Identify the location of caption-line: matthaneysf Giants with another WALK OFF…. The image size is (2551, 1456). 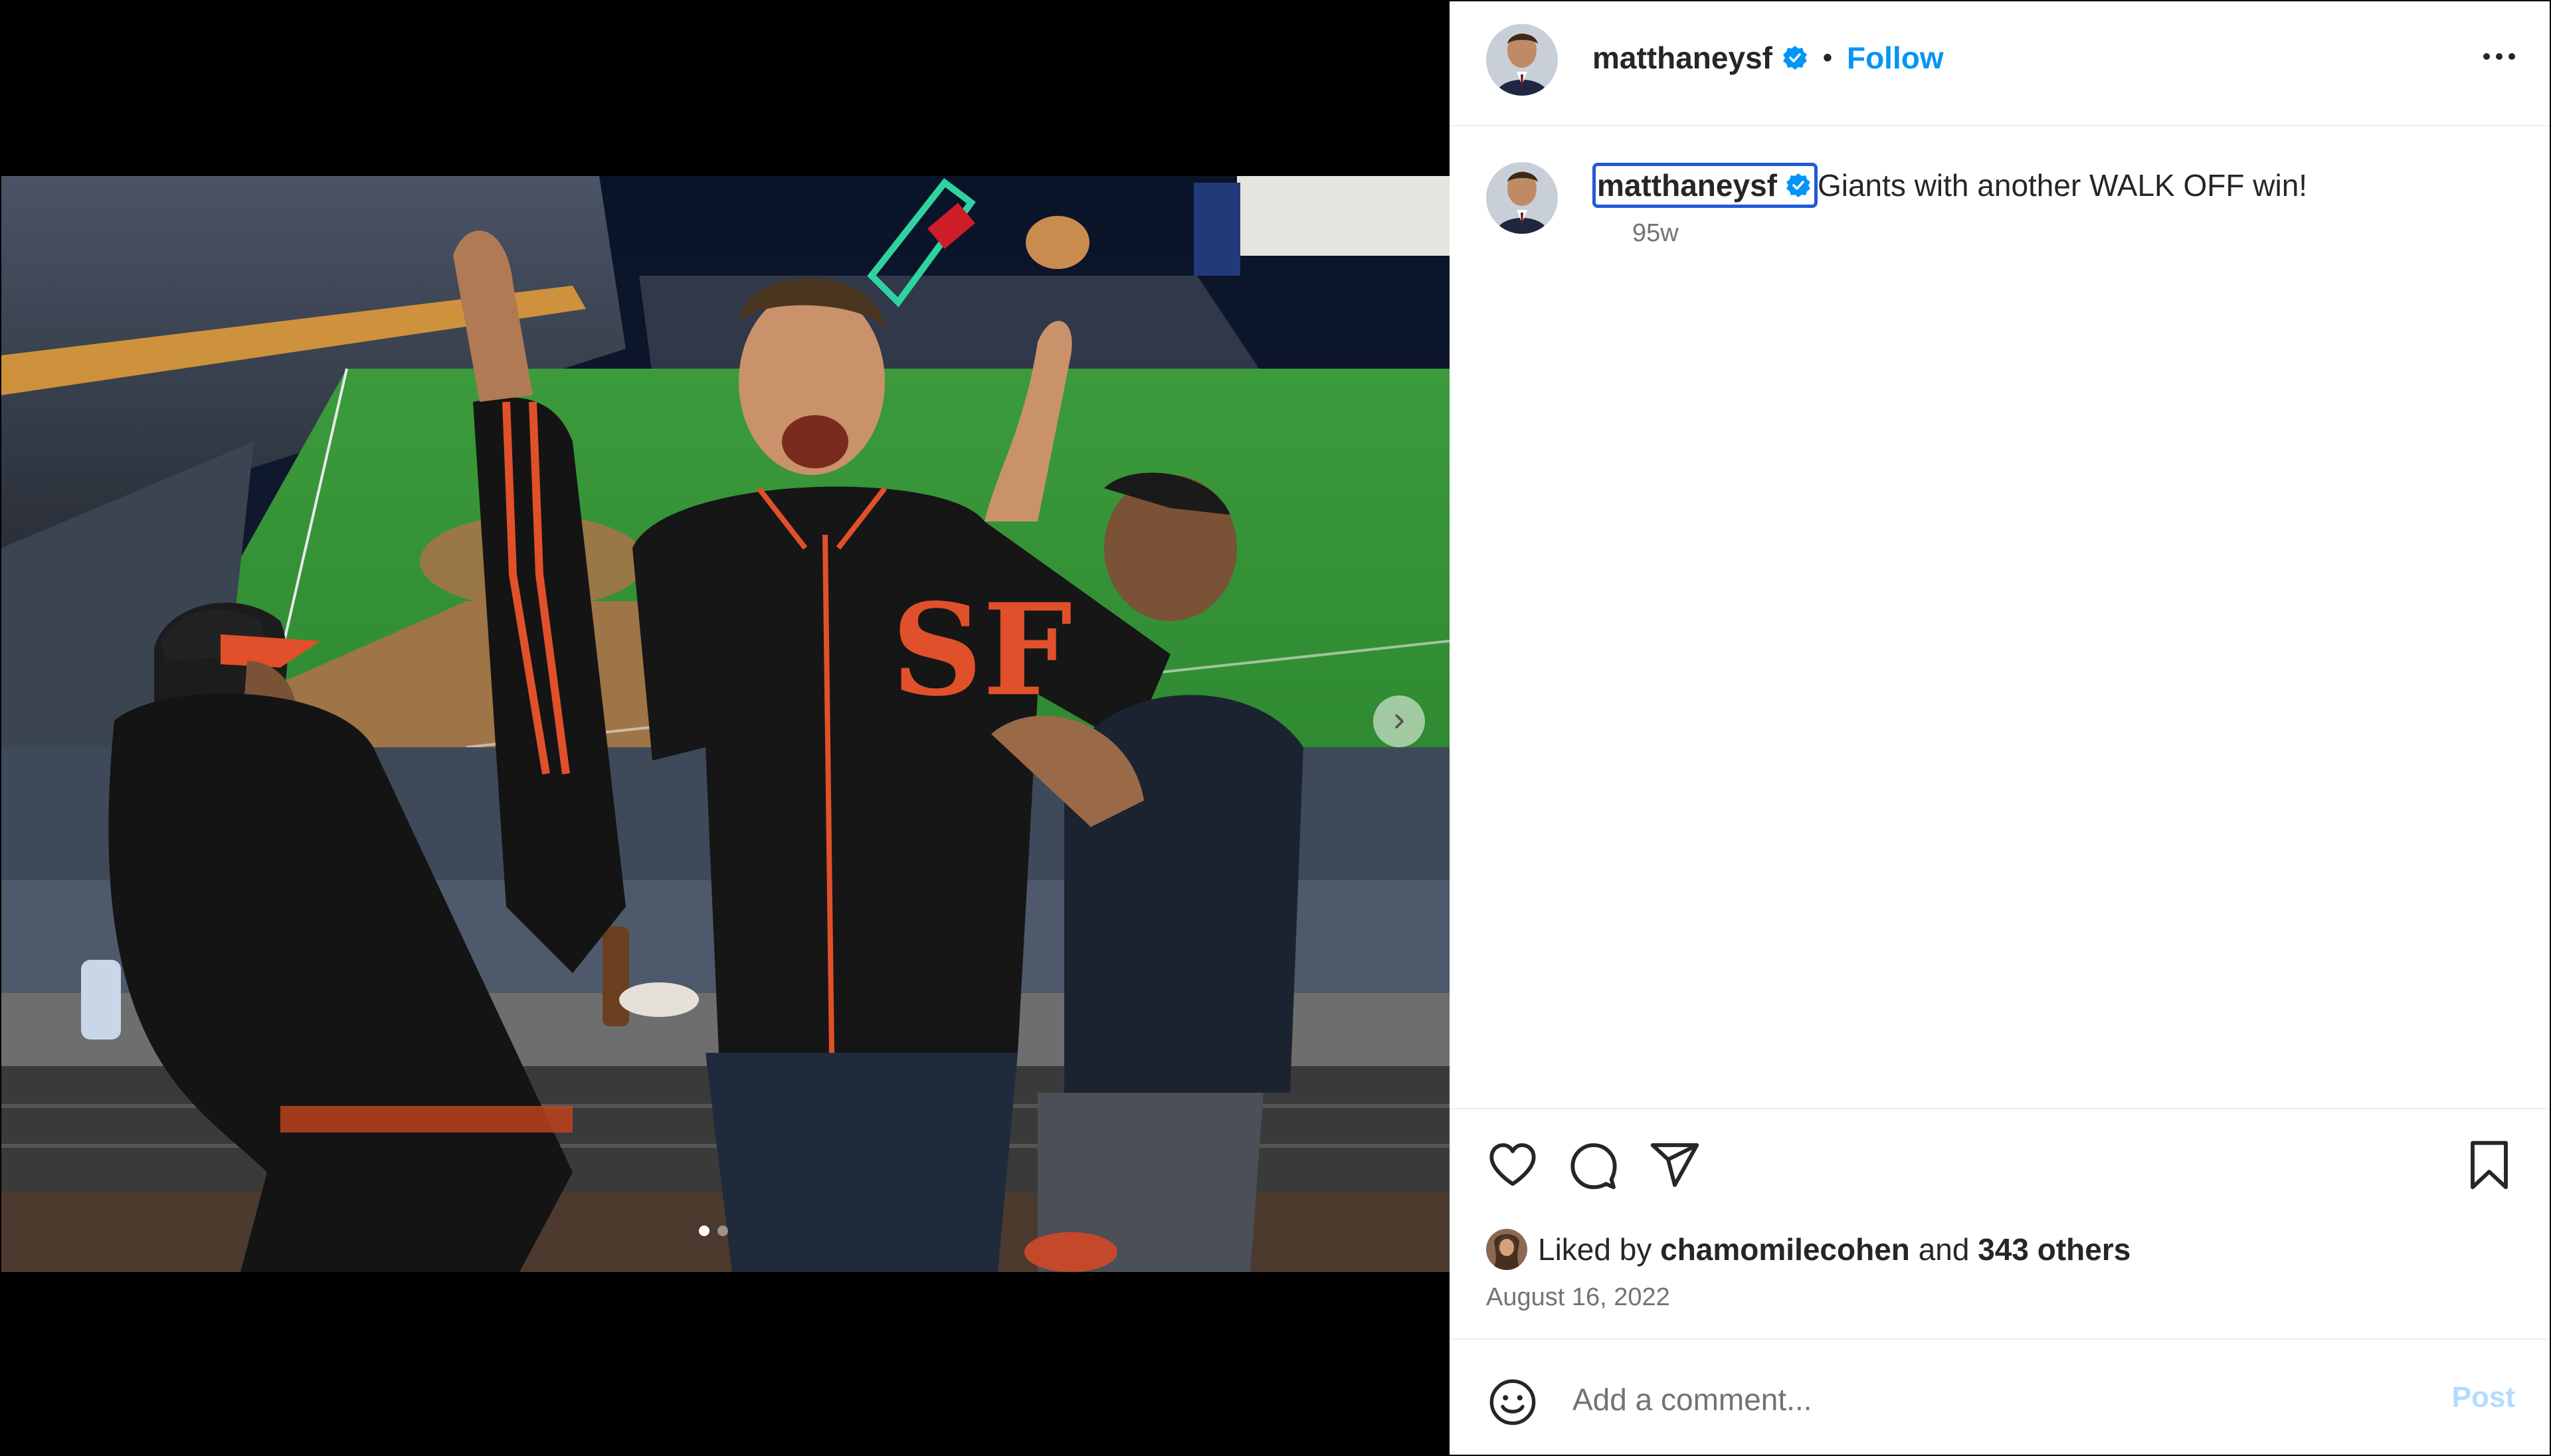
(1949, 185).